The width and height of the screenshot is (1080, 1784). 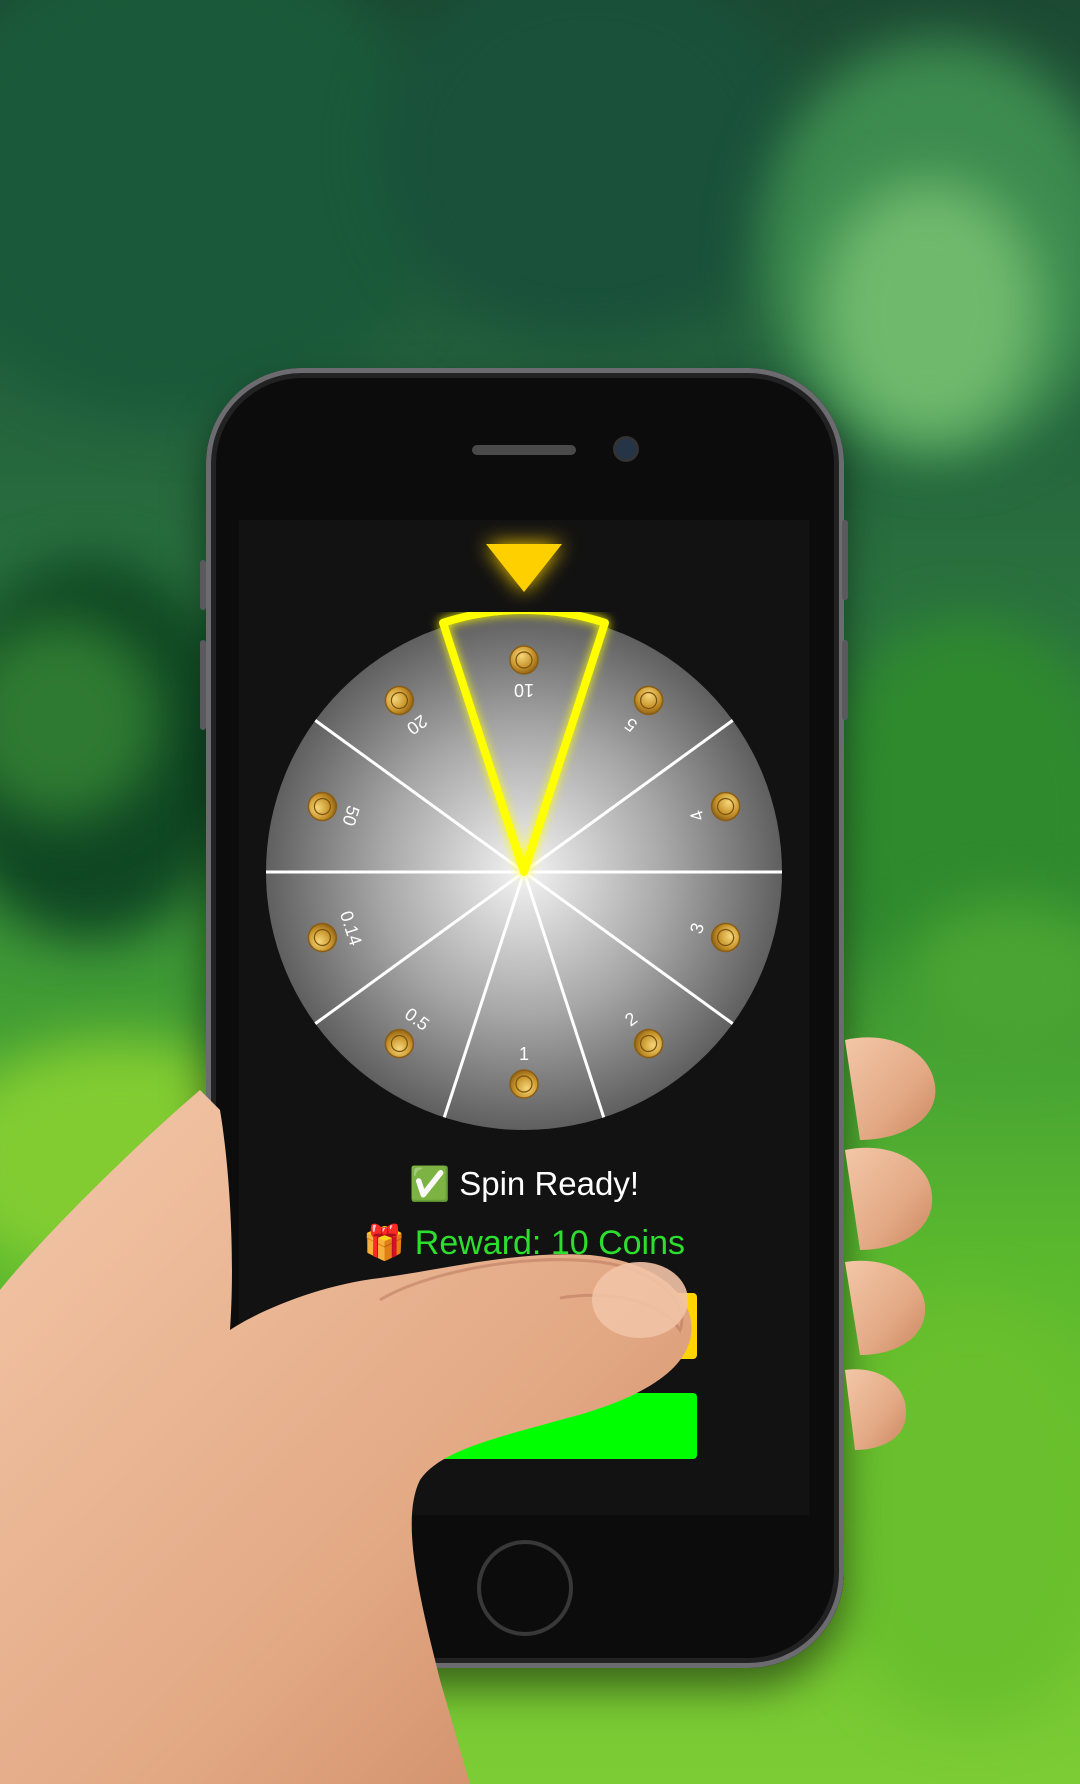 What do you see at coordinates (525, 1588) in the screenshot?
I see `home-button` at bounding box center [525, 1588].